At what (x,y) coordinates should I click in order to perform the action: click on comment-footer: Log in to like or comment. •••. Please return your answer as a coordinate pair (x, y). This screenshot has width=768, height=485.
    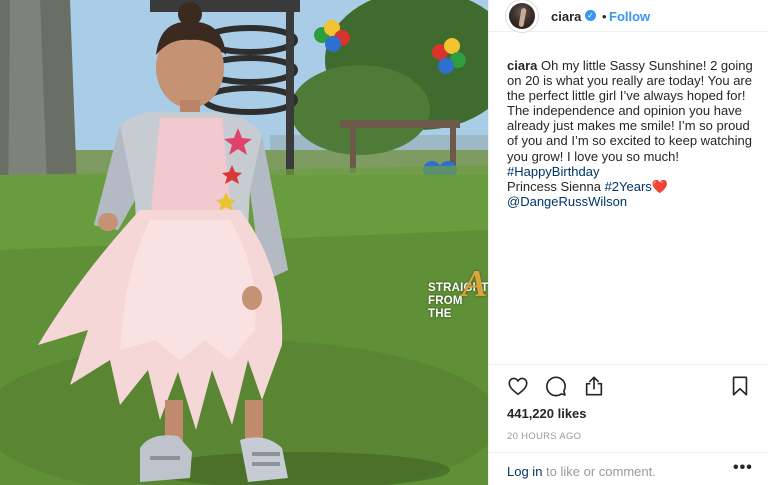
    Looking at the image, I should click on (628, 468).